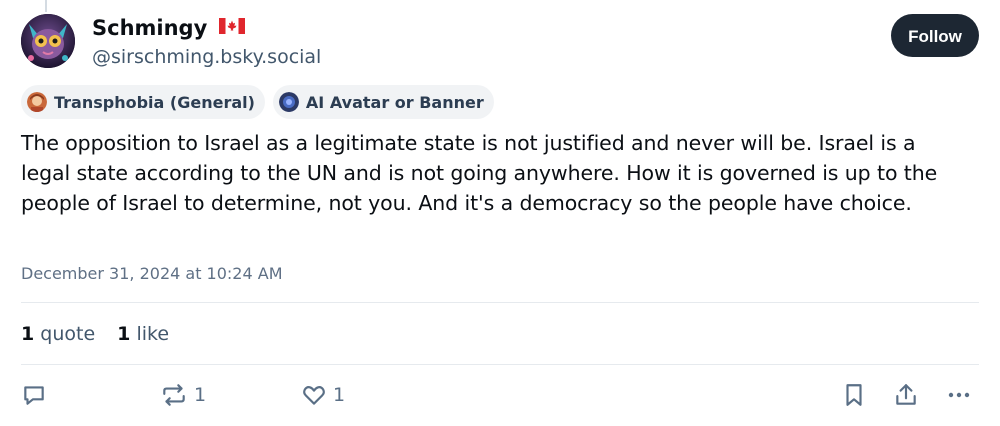 This screenshot has width=1000, height=426. I want to click on label-chip-transphobia: Transphobia (General), so click(143, 102).